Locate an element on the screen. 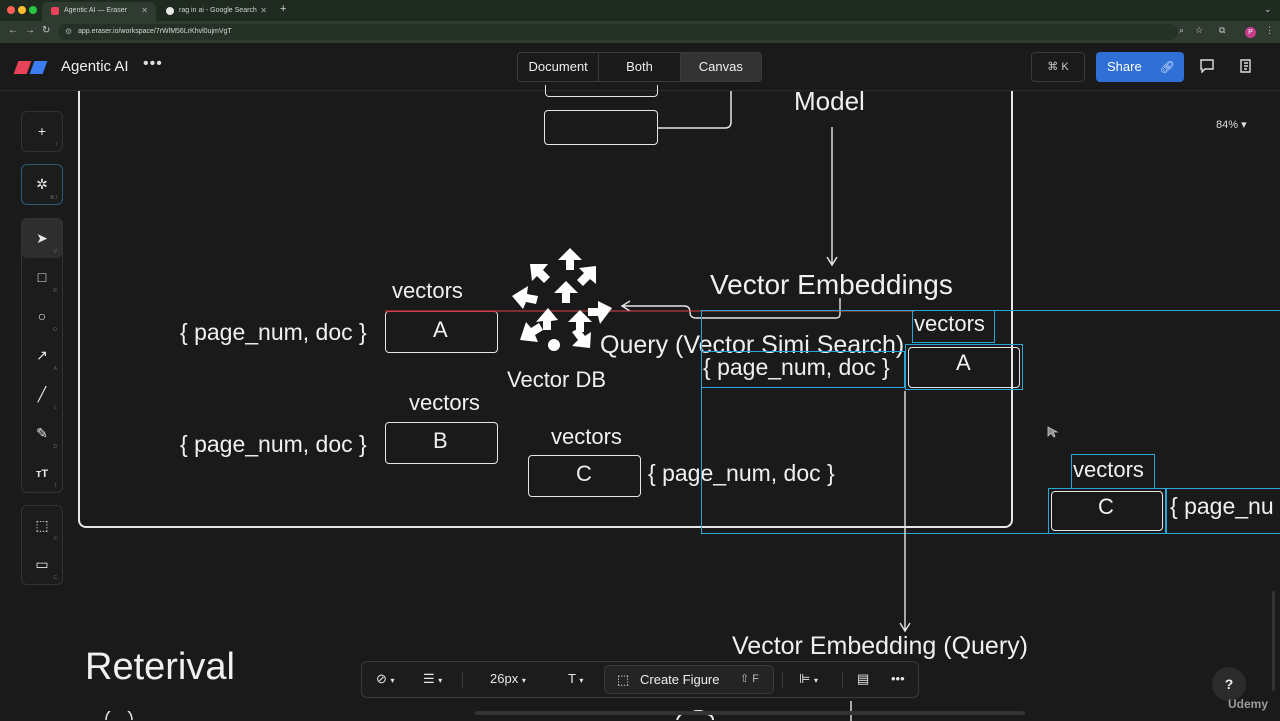  create-figure-shortcut: ⇧ F is located at coordinates (749, 679).